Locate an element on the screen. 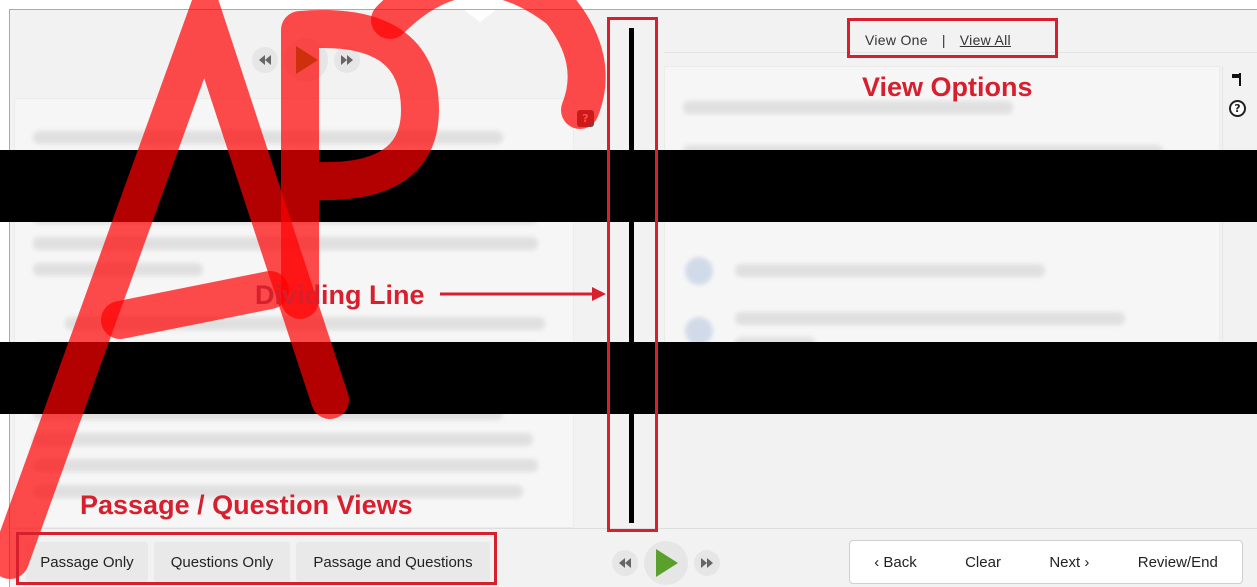  passage-audio-controls is located at coordinates (306, 60).